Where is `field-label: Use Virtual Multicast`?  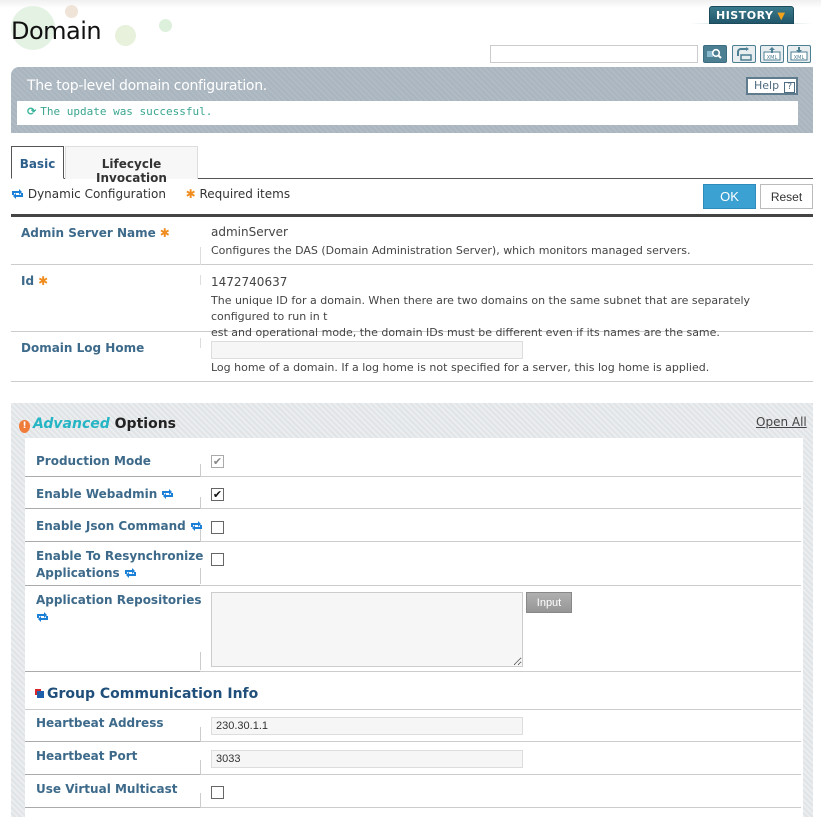
field-label: Use Virtual Multicast is located at coordinates (107, 789).